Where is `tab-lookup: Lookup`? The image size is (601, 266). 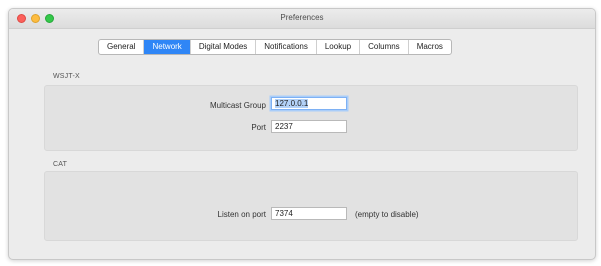 tab-lookup: Lookup is located at coordinates (339, 47).